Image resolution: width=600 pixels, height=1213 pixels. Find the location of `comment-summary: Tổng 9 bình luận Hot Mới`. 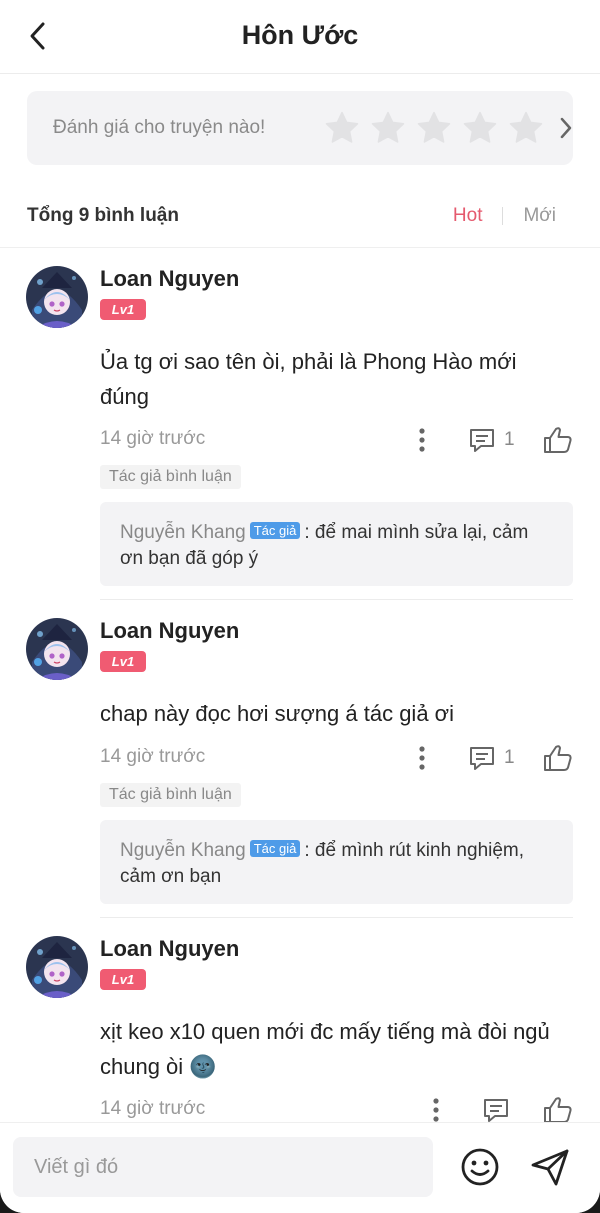

comment-summary: Tổng 9 bình luận Hot Mới is located at coordinates (300, 217).